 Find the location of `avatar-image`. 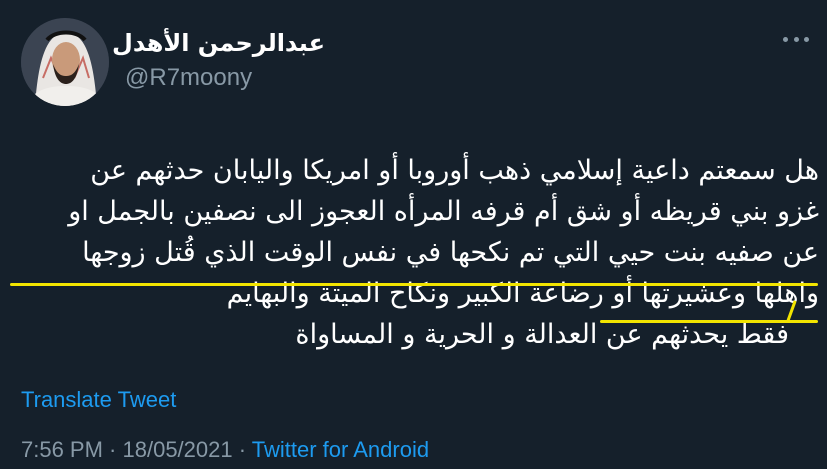

avatar-image is located at coordinates (65, 62).